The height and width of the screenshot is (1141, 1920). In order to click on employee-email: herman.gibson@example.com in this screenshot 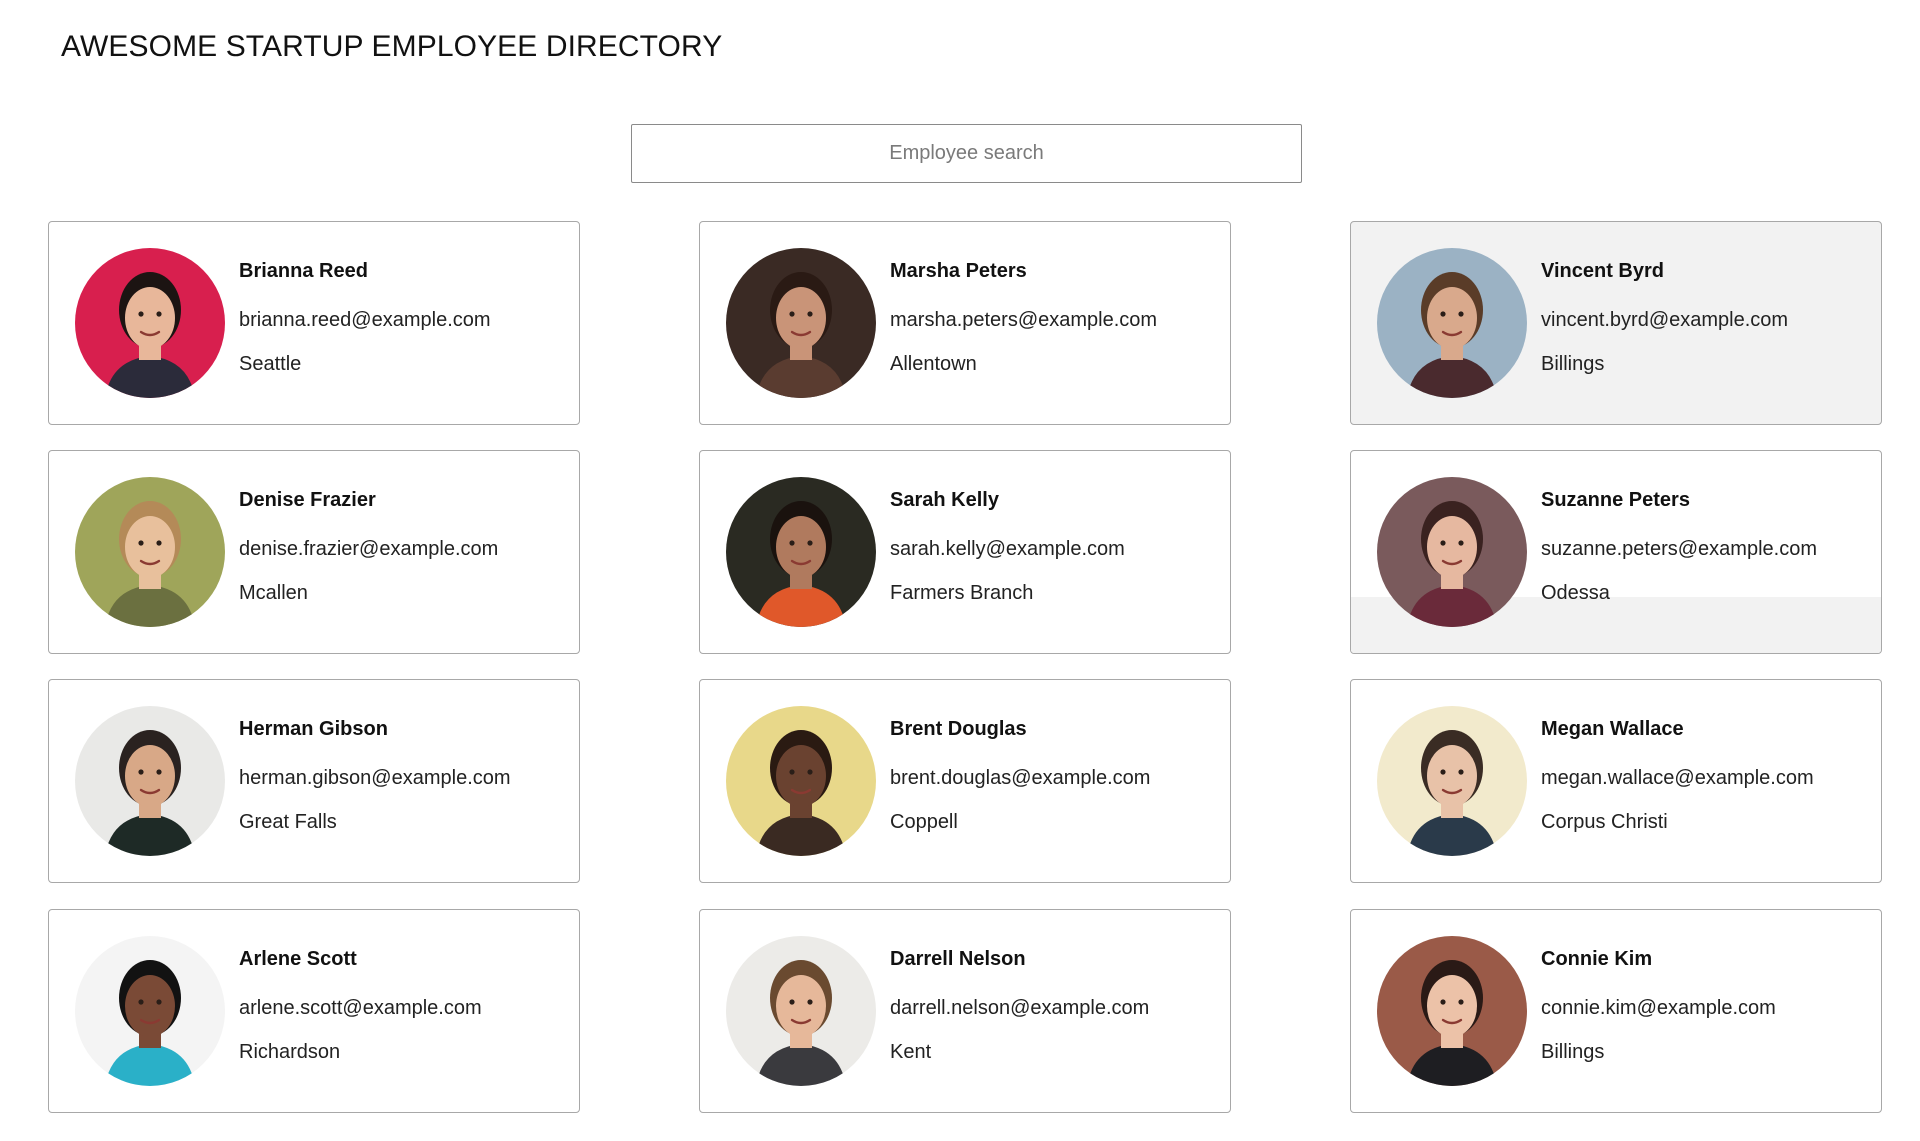, I will do `click(375, 778)`.